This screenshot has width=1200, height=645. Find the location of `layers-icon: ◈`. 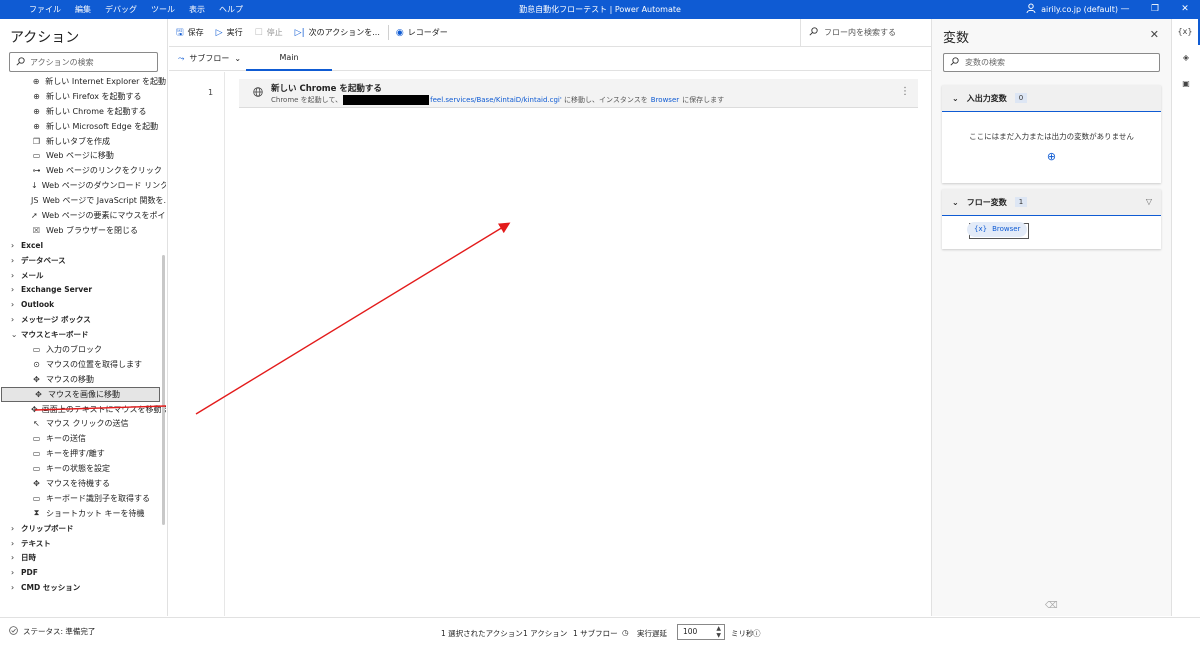

layers-icon: ◈ is located at coordinates (1186, 58).